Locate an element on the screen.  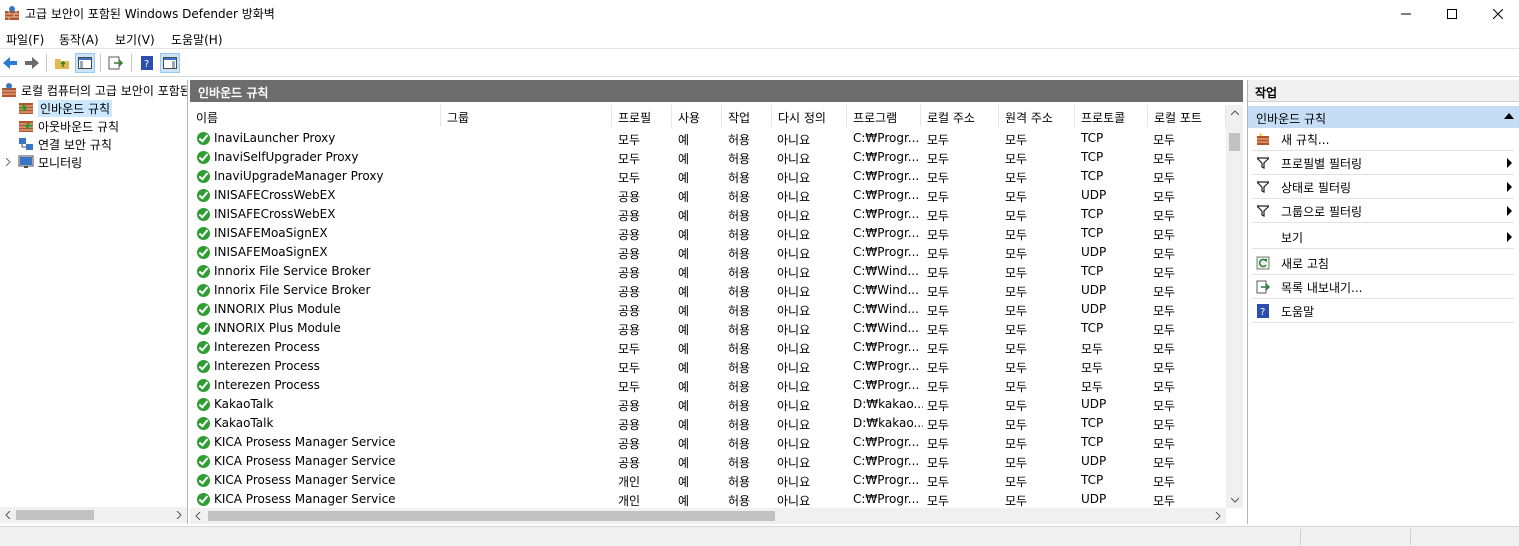
column-header-protocol: 프로토콜 is located at coordinates (1111, 116).